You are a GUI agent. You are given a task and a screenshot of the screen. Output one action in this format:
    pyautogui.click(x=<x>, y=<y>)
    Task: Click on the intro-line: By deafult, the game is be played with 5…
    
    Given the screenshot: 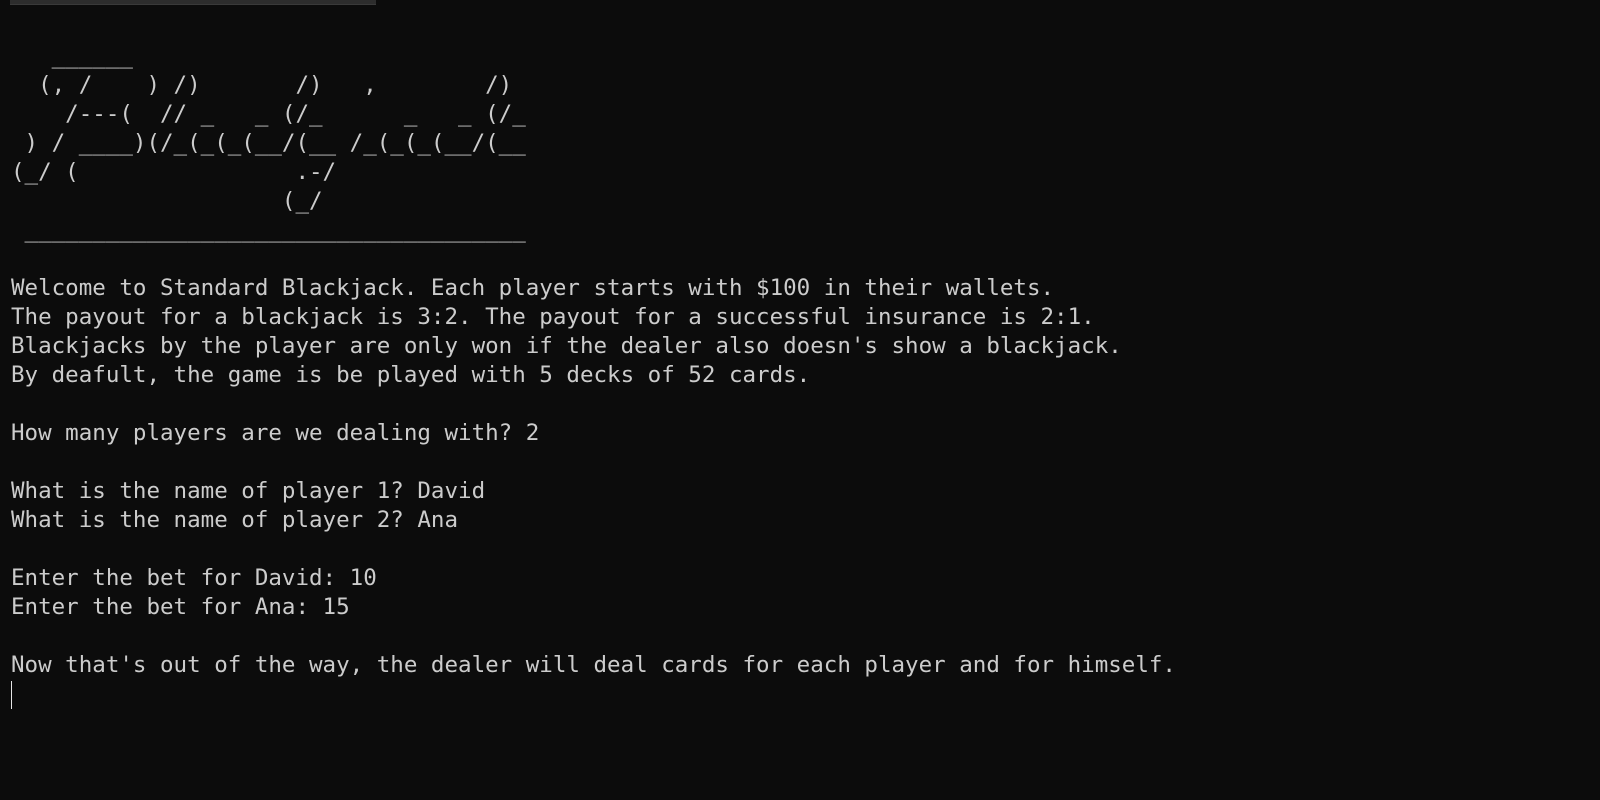 What is the action you would take?
    pyautogui.click(x=411, y=375)
    